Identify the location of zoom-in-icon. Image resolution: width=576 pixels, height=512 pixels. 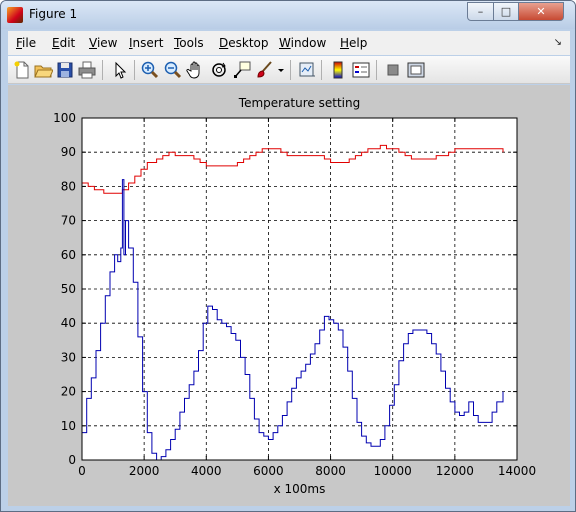
(150, 70).